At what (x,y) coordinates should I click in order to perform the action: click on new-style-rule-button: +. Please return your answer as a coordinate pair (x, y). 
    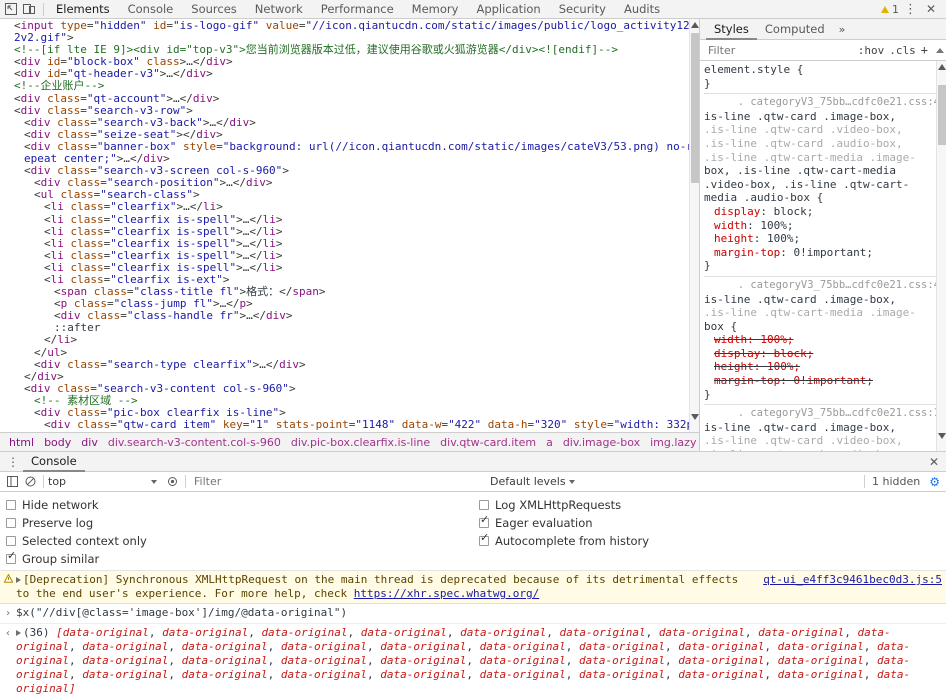
    Looking at the image, I should click on (924, 50).